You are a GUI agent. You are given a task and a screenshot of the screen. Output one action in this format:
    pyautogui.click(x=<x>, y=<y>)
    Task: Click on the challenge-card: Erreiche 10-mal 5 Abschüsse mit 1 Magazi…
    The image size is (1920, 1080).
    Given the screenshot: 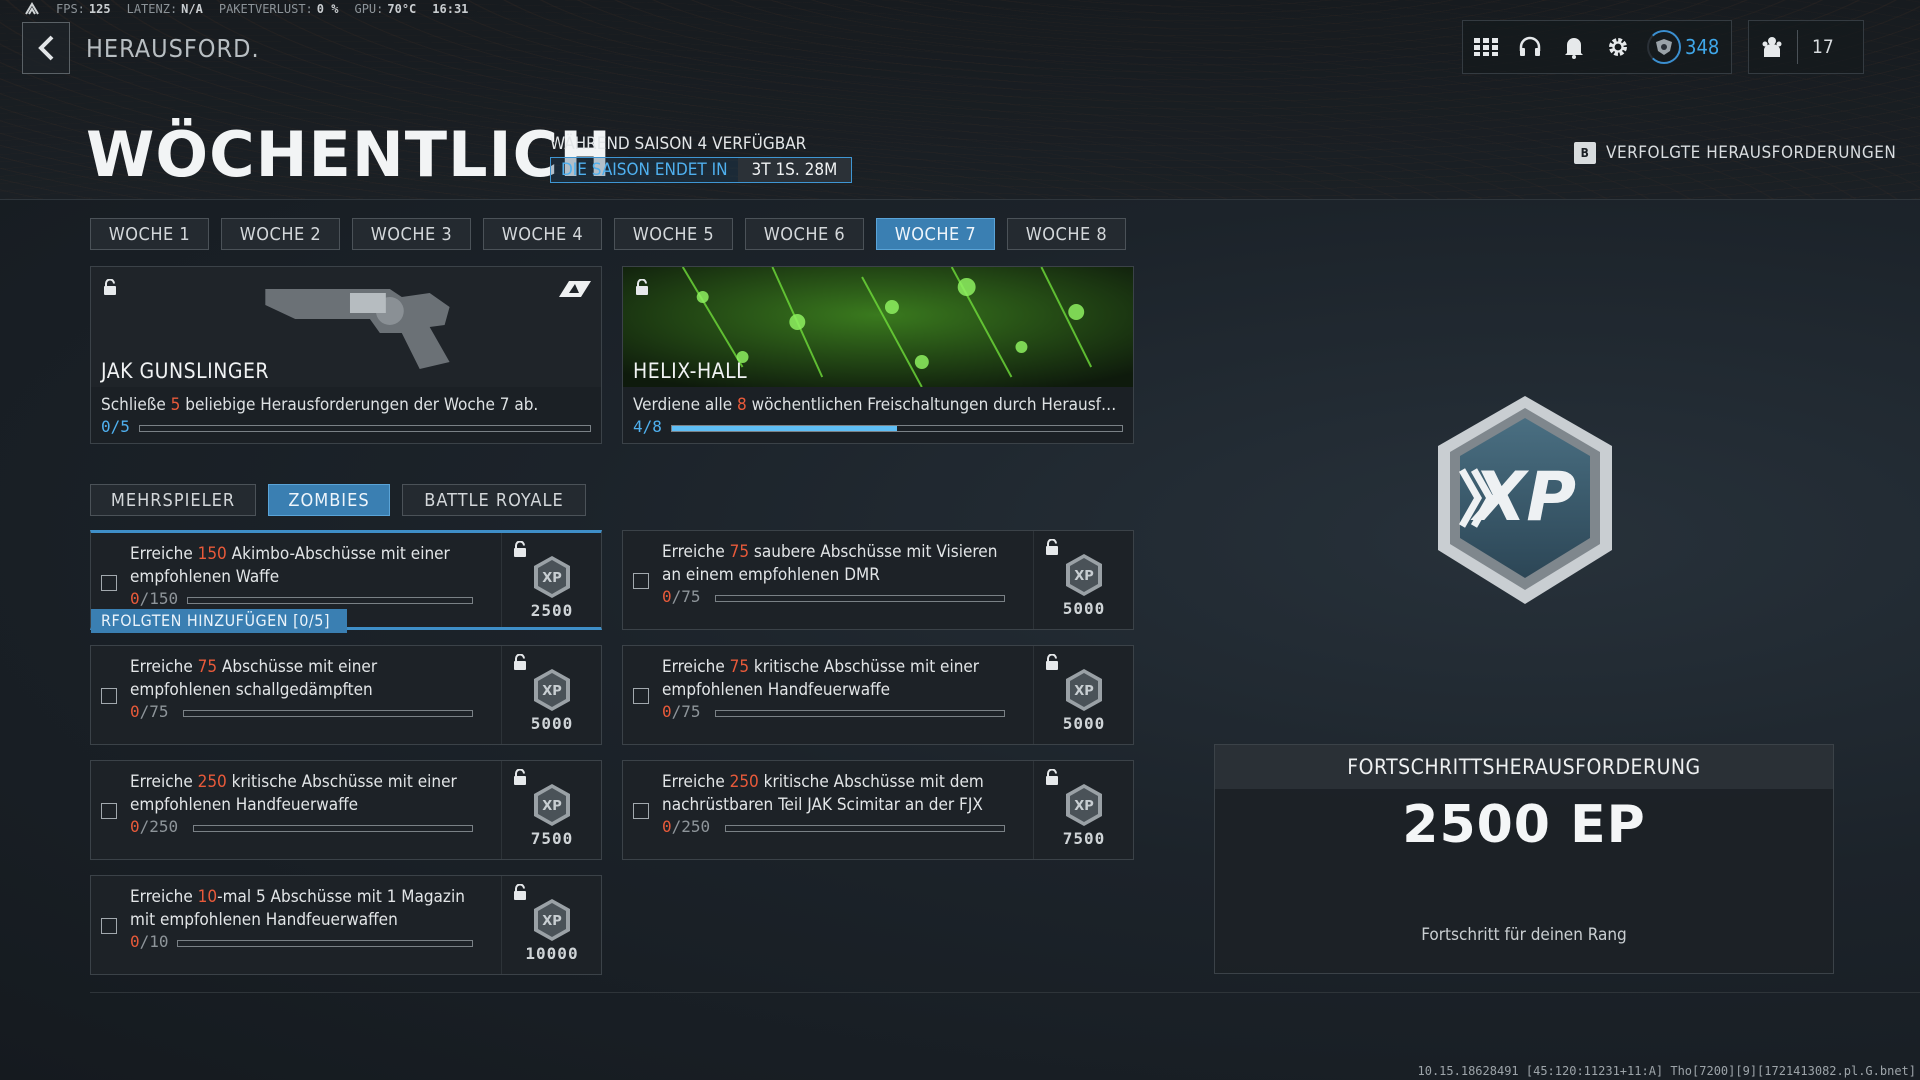 What is the action you would take?
    pyautogui.click(x=346, y=925)
    